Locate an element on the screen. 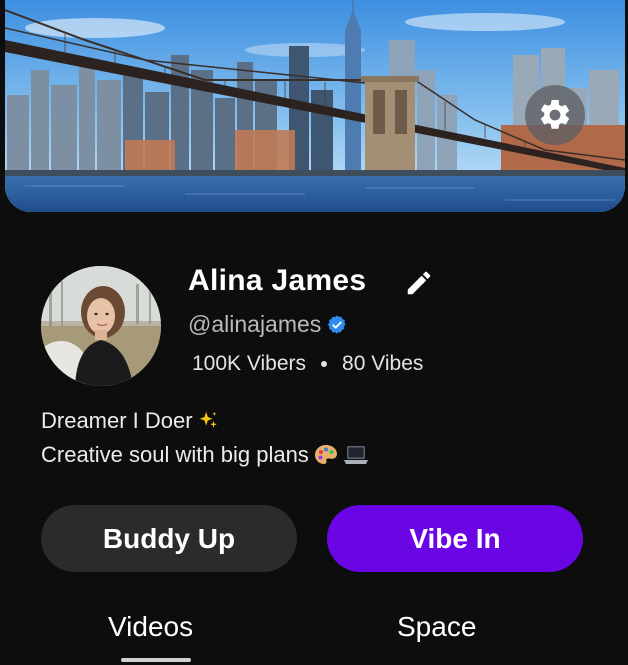 The height and width of the screenshot is (665, 628). buddy-up-button: Buddy Up is located at coordinates (169, 538).